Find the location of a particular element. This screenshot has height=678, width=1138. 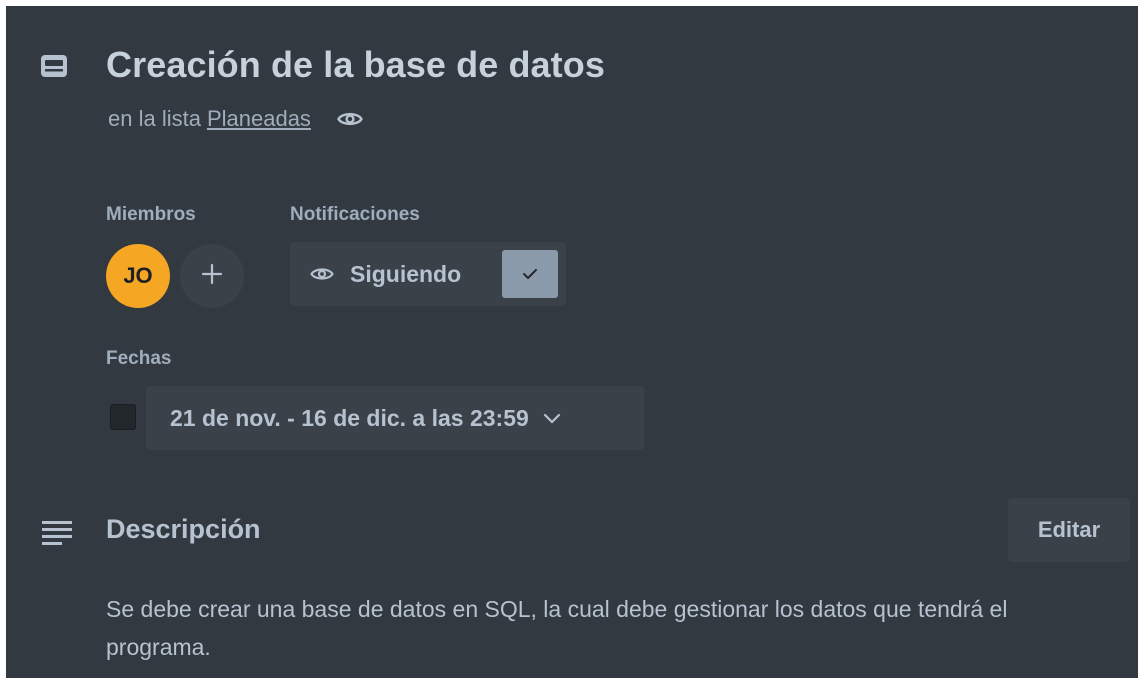

description-title: Descripción is located at coordinates (183, 529).